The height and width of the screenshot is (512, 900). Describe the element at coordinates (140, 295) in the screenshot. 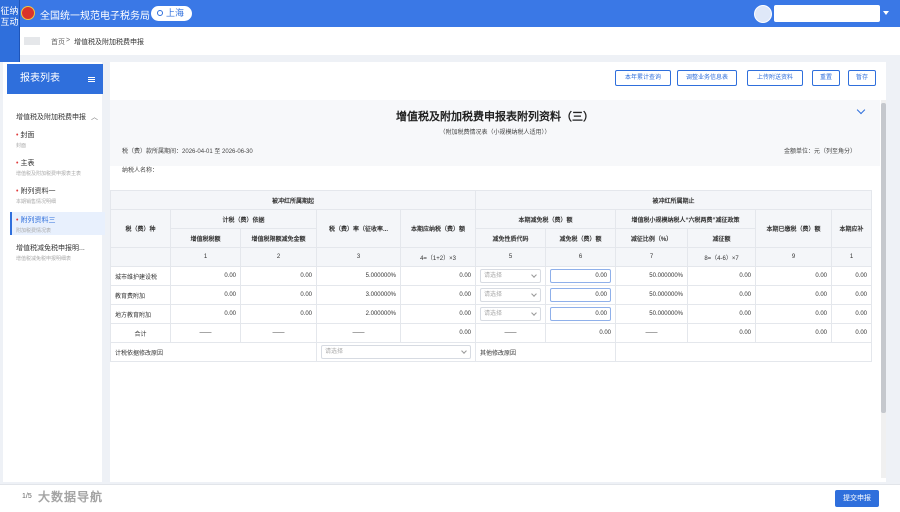

I see `row-tax-type: 教育费附加` at that location.